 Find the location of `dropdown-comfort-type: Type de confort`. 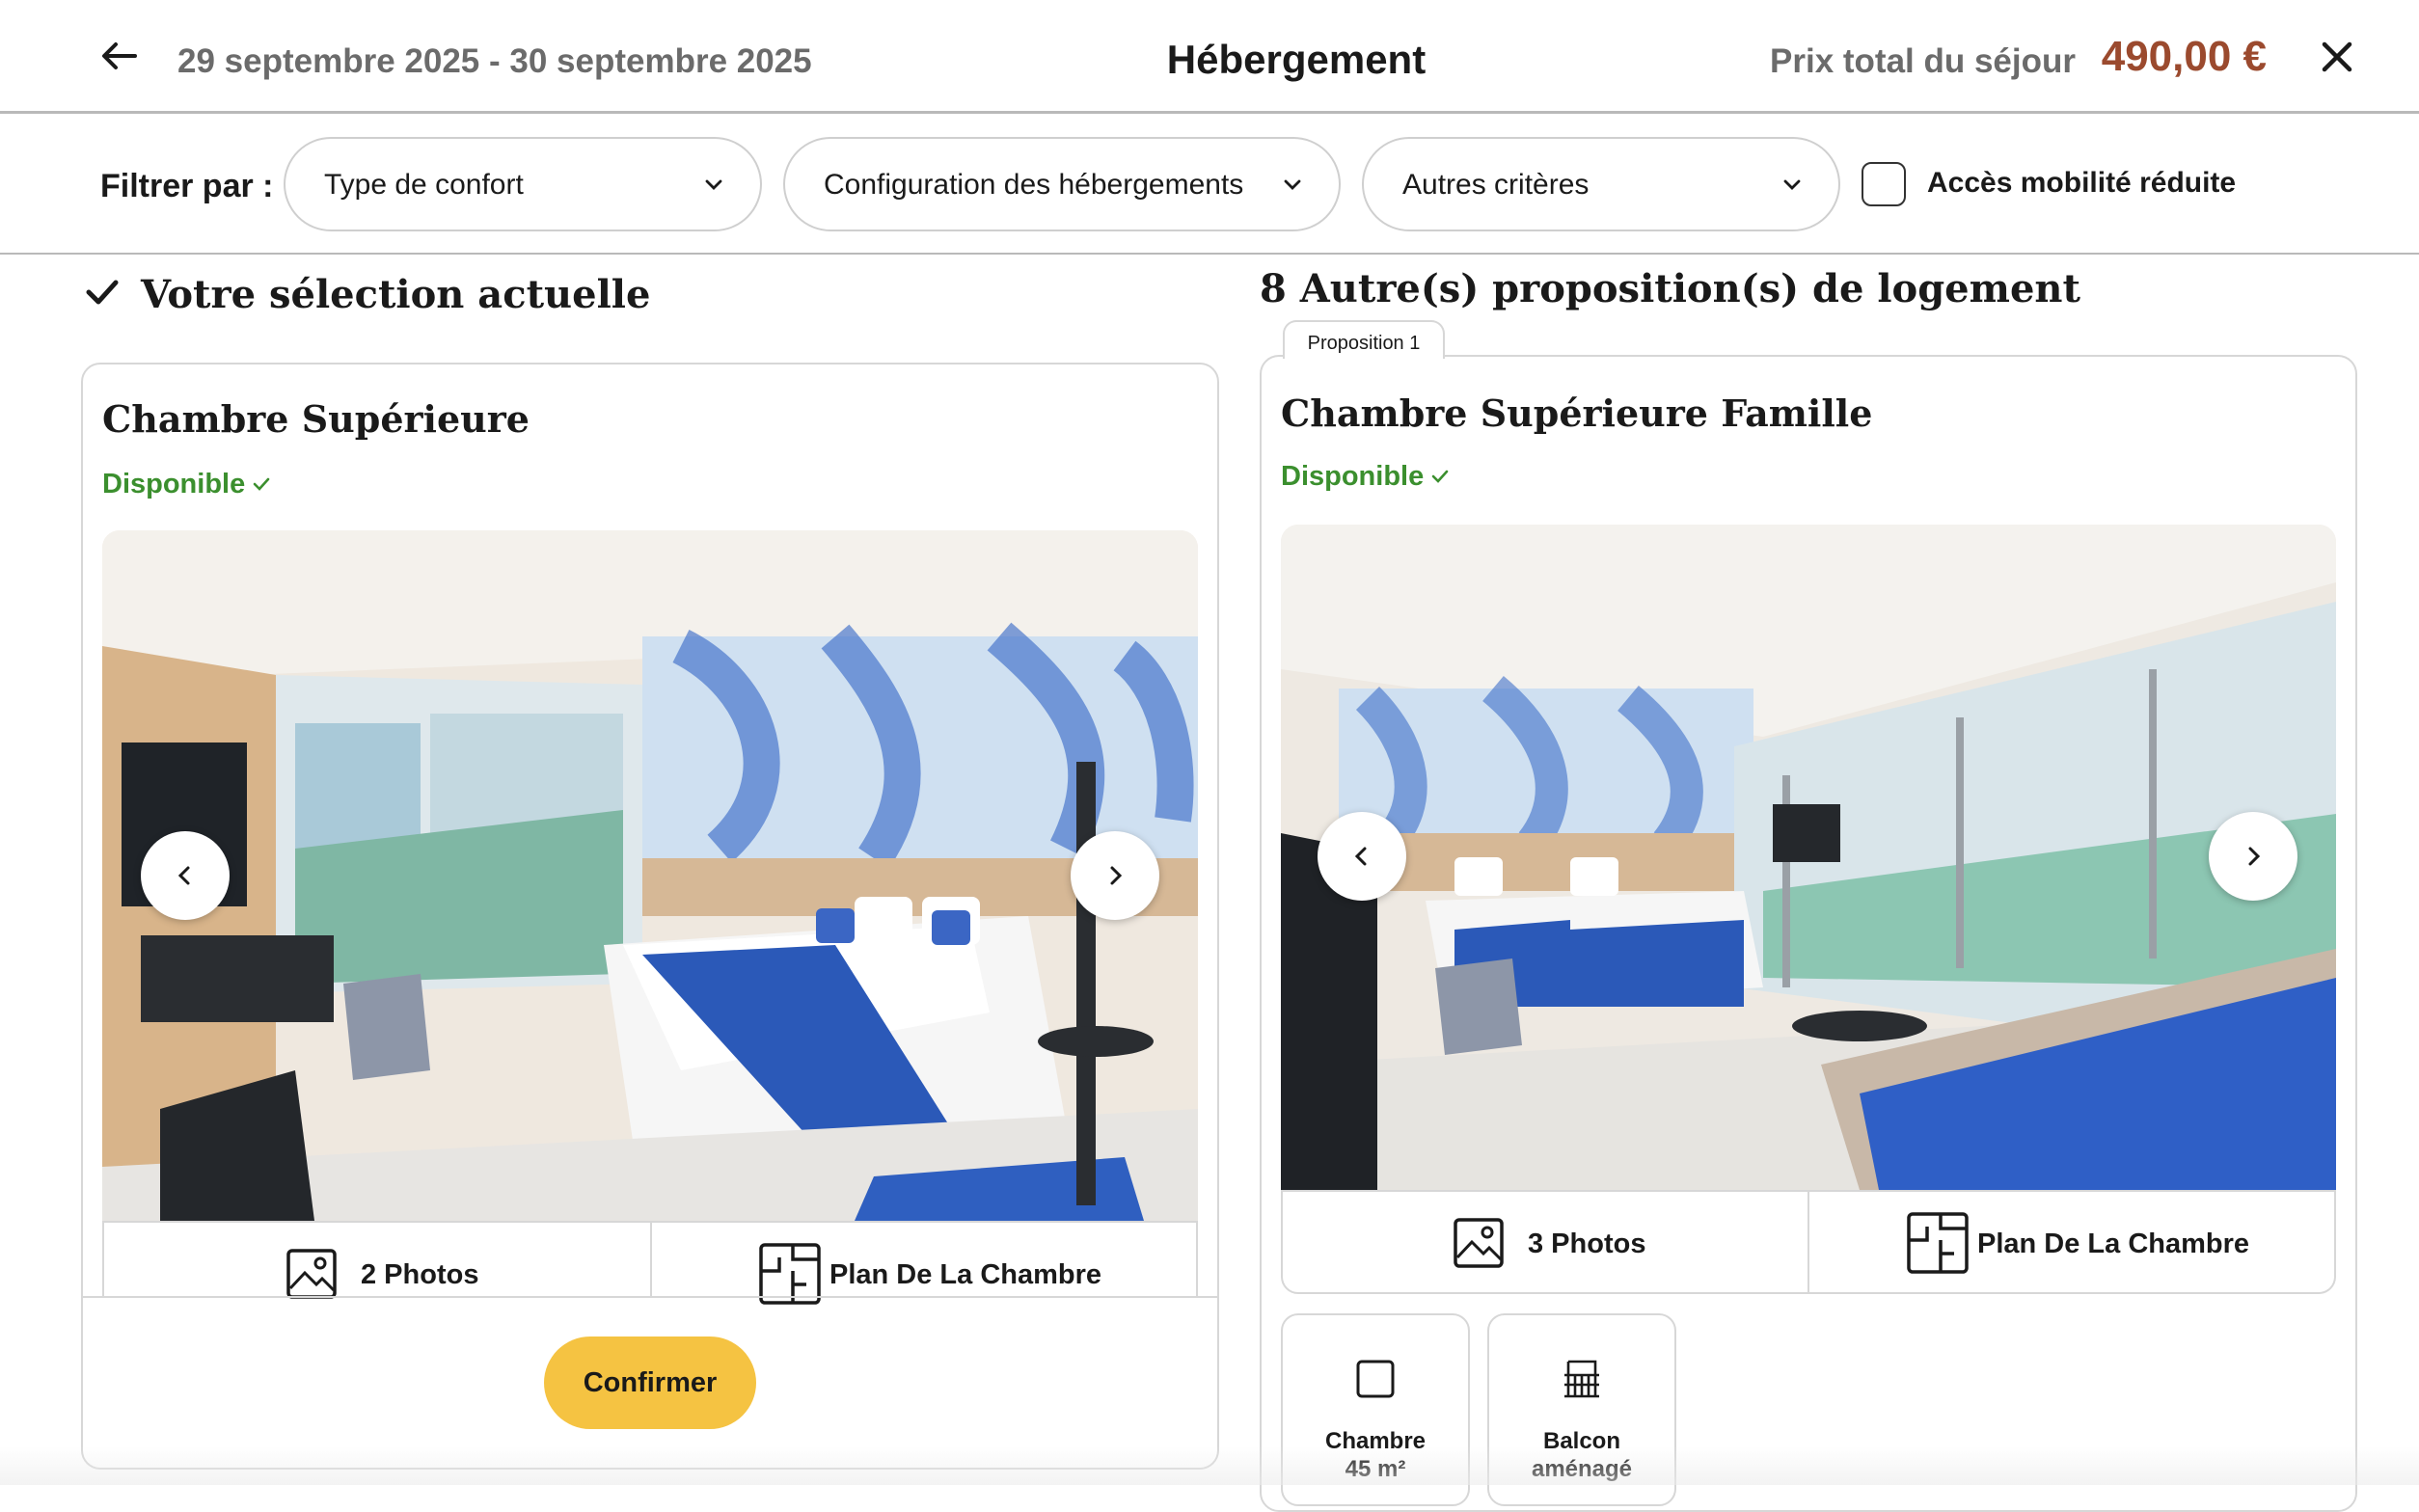

dropdown-comfort-type: Type de confort is located at coordinates (523, 184).